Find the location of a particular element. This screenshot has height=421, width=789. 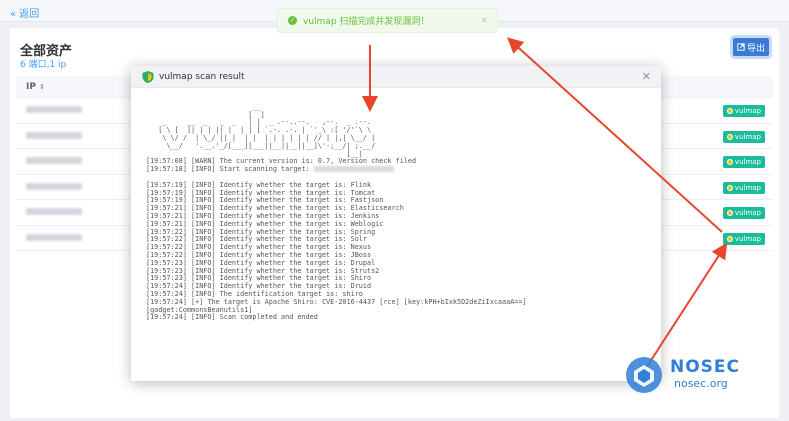

watermark-brand: NOSEC is located at coordinates (705, 367).